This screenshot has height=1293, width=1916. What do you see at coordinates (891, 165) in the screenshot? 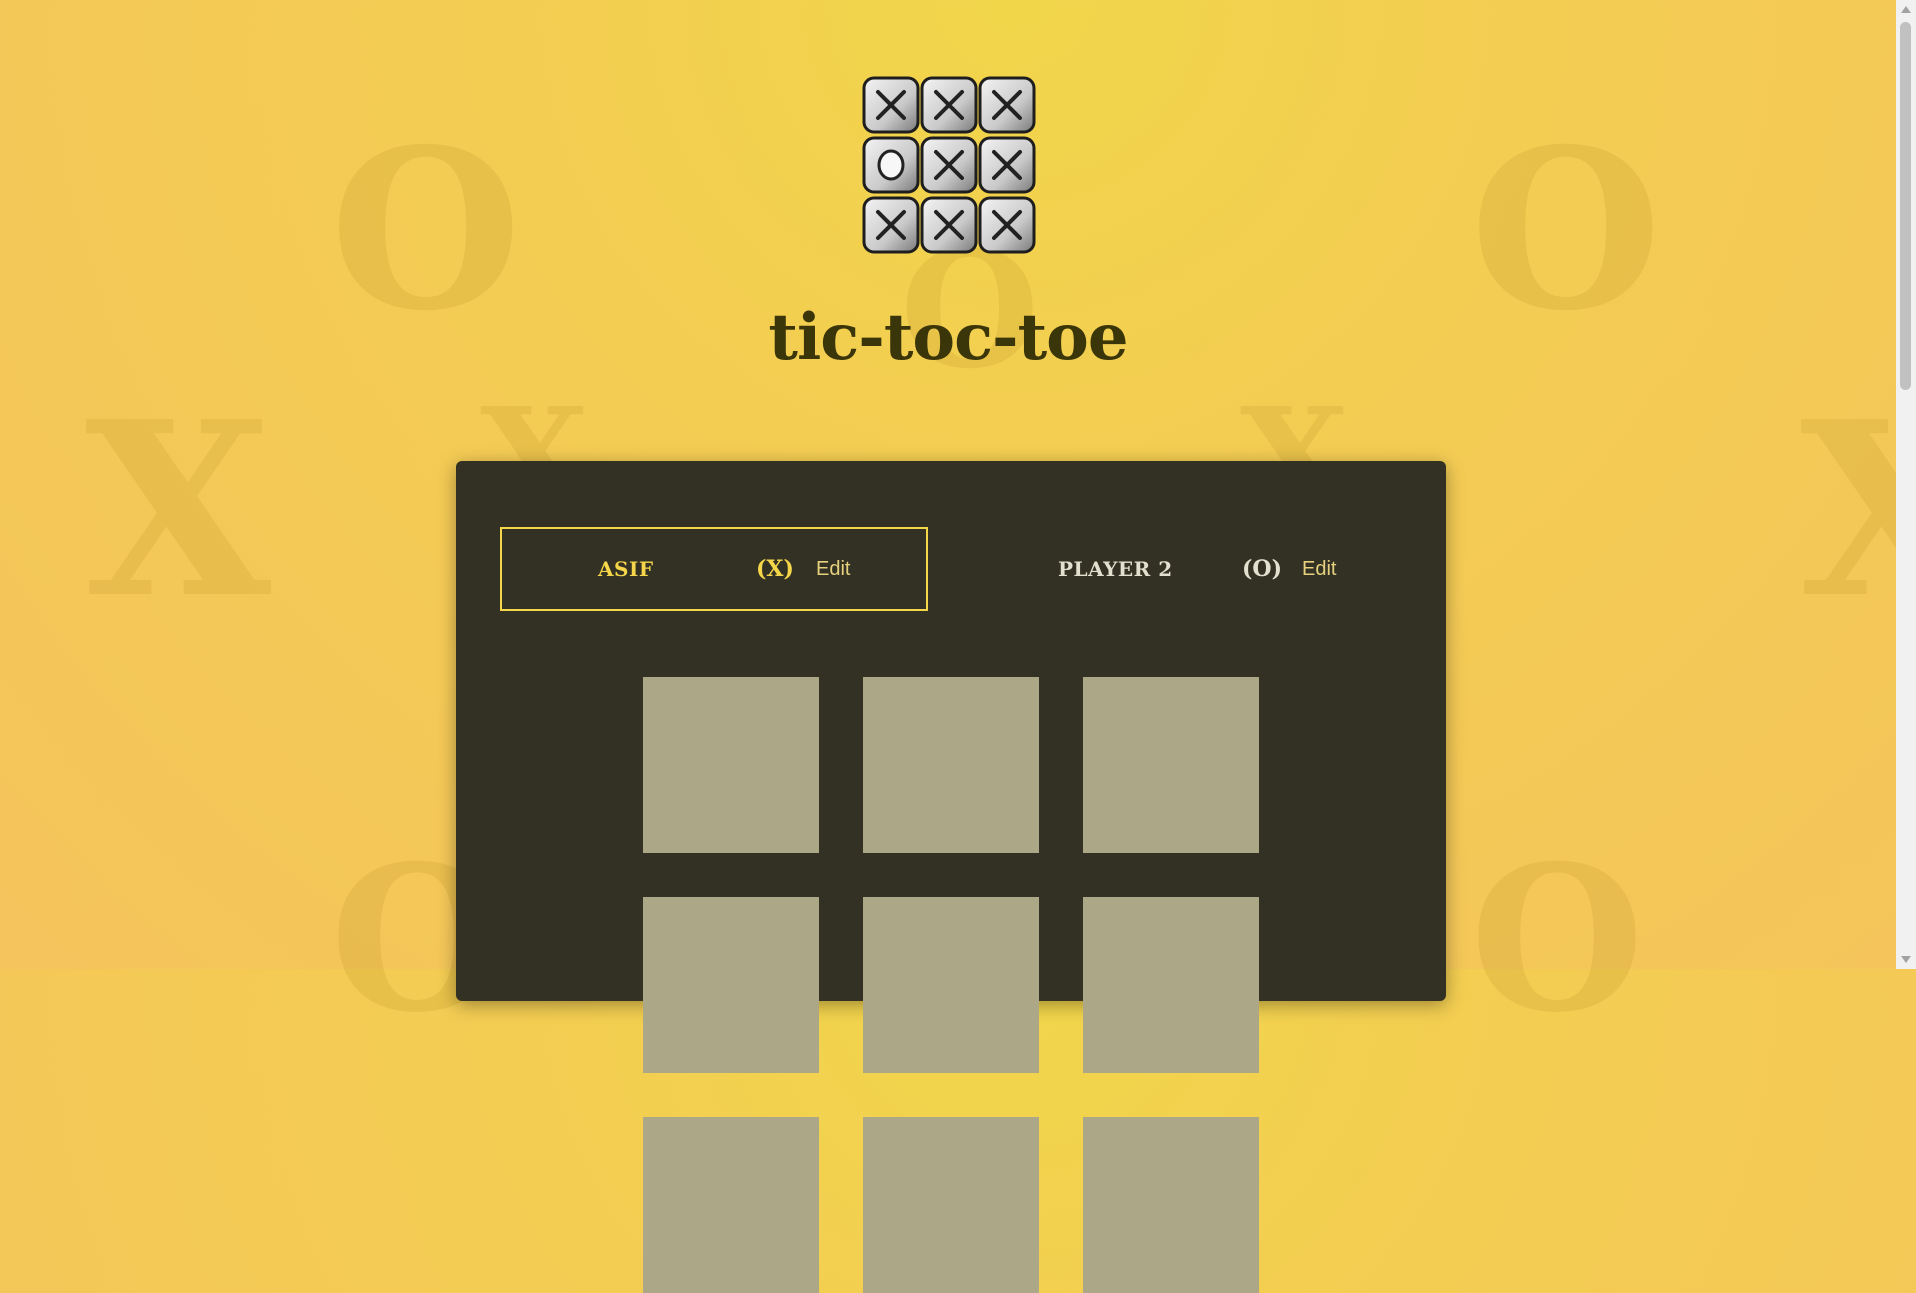
I see `logo-o-tile-icon` at bounding box center [891, 165].